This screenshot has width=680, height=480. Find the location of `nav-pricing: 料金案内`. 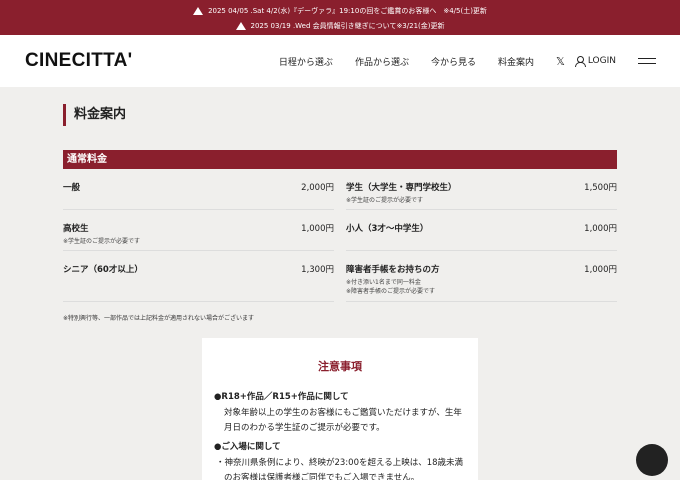

nav-pricing: 料金案内 is located at coordinates (516, 61).